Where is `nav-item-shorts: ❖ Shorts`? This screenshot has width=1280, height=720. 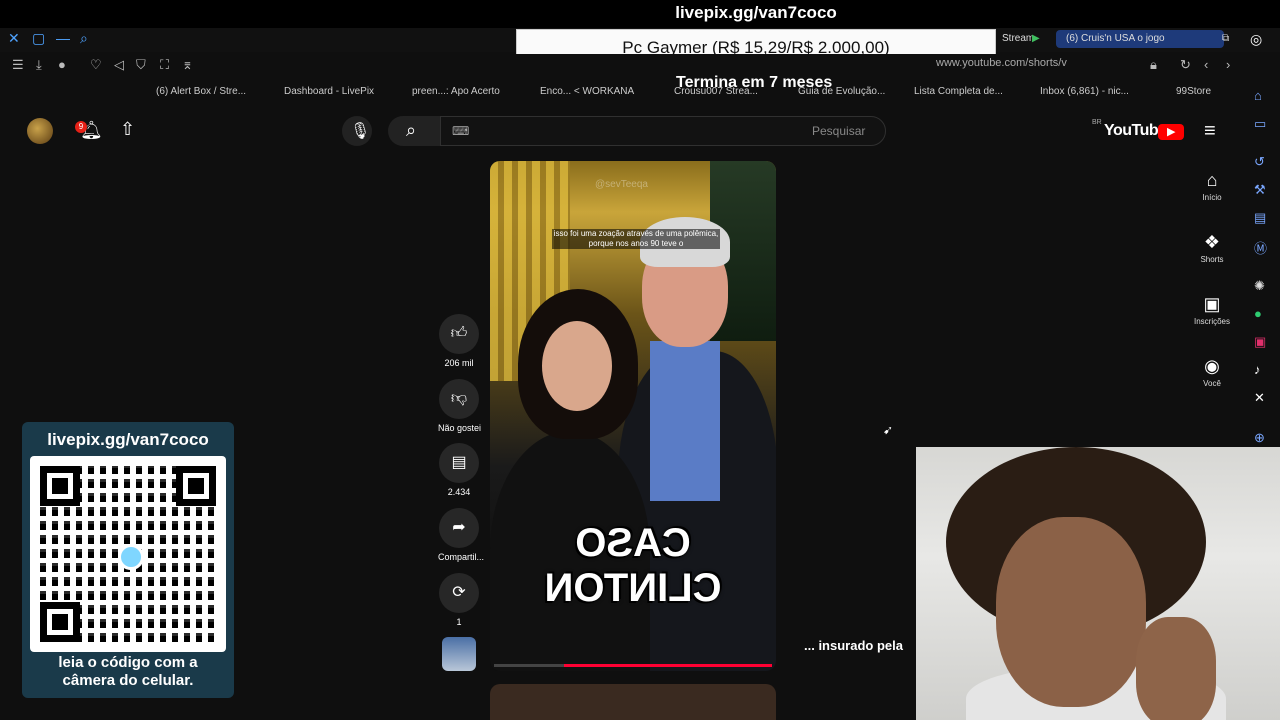 nav-item-shorts: ❖ Shorts is located at coordinates (1212, 248).